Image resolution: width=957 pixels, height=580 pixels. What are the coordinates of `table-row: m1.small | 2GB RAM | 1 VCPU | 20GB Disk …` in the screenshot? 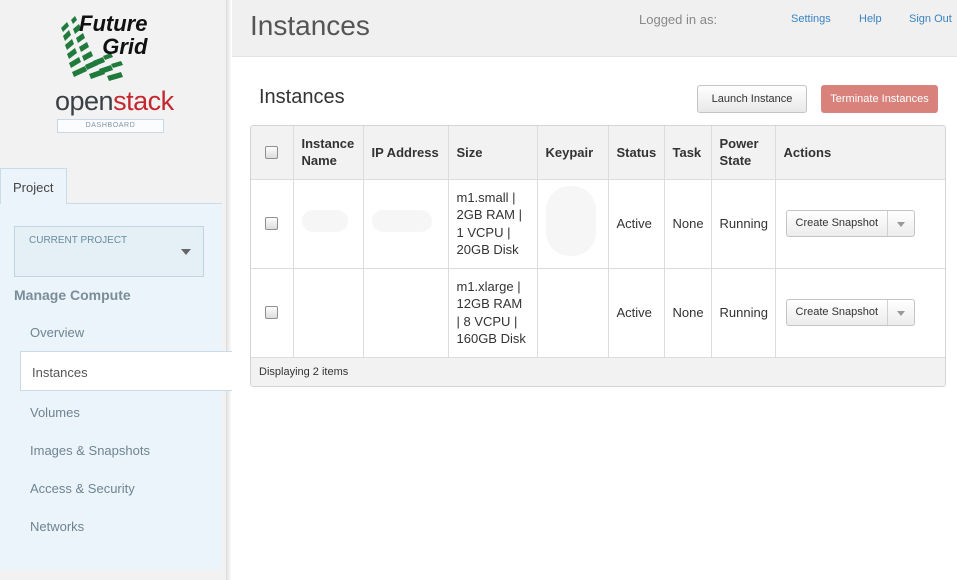 It's located at (598, 224).